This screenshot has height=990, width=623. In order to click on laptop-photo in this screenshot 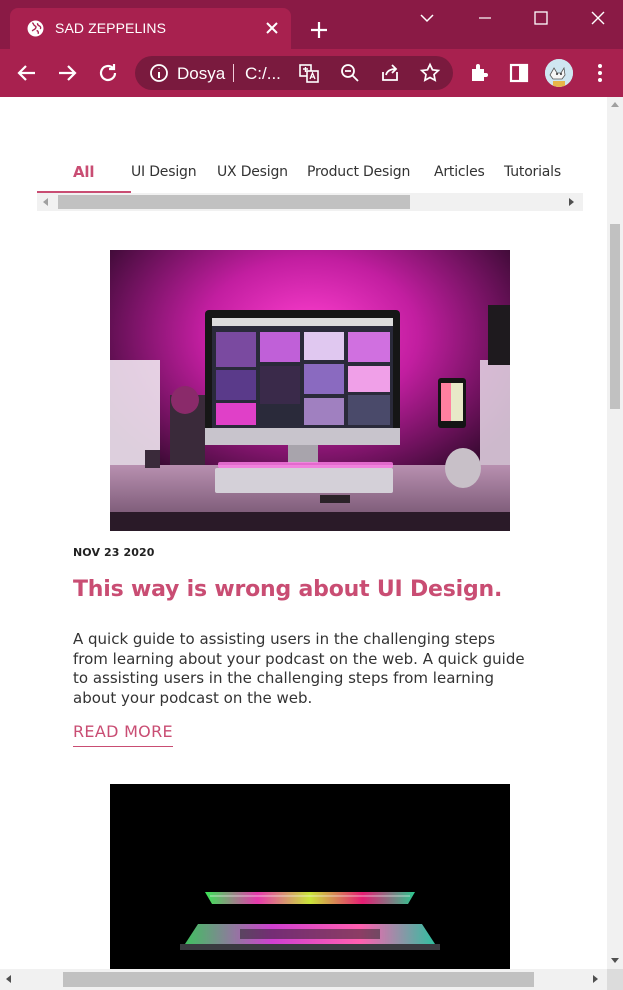, I will do `click(310, 876)`.